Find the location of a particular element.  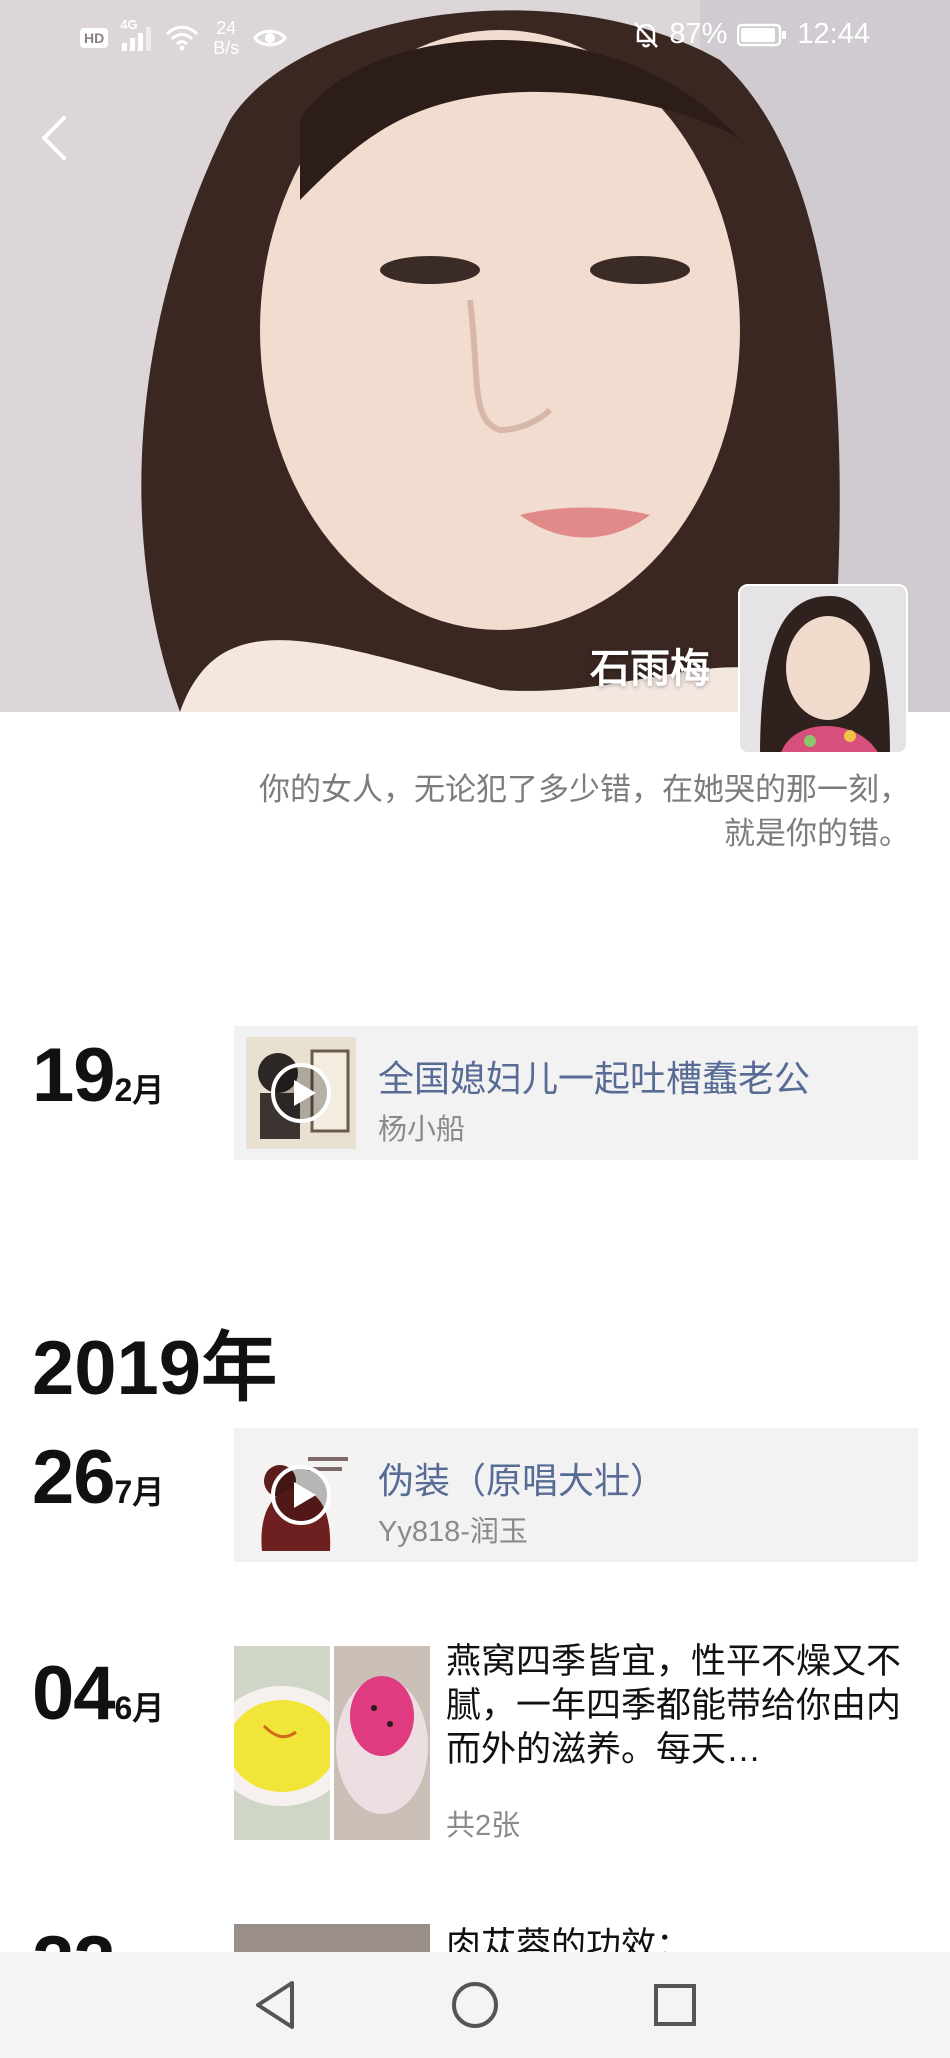

profile-name: 石雨梅 is located at coordinates (650, 665).